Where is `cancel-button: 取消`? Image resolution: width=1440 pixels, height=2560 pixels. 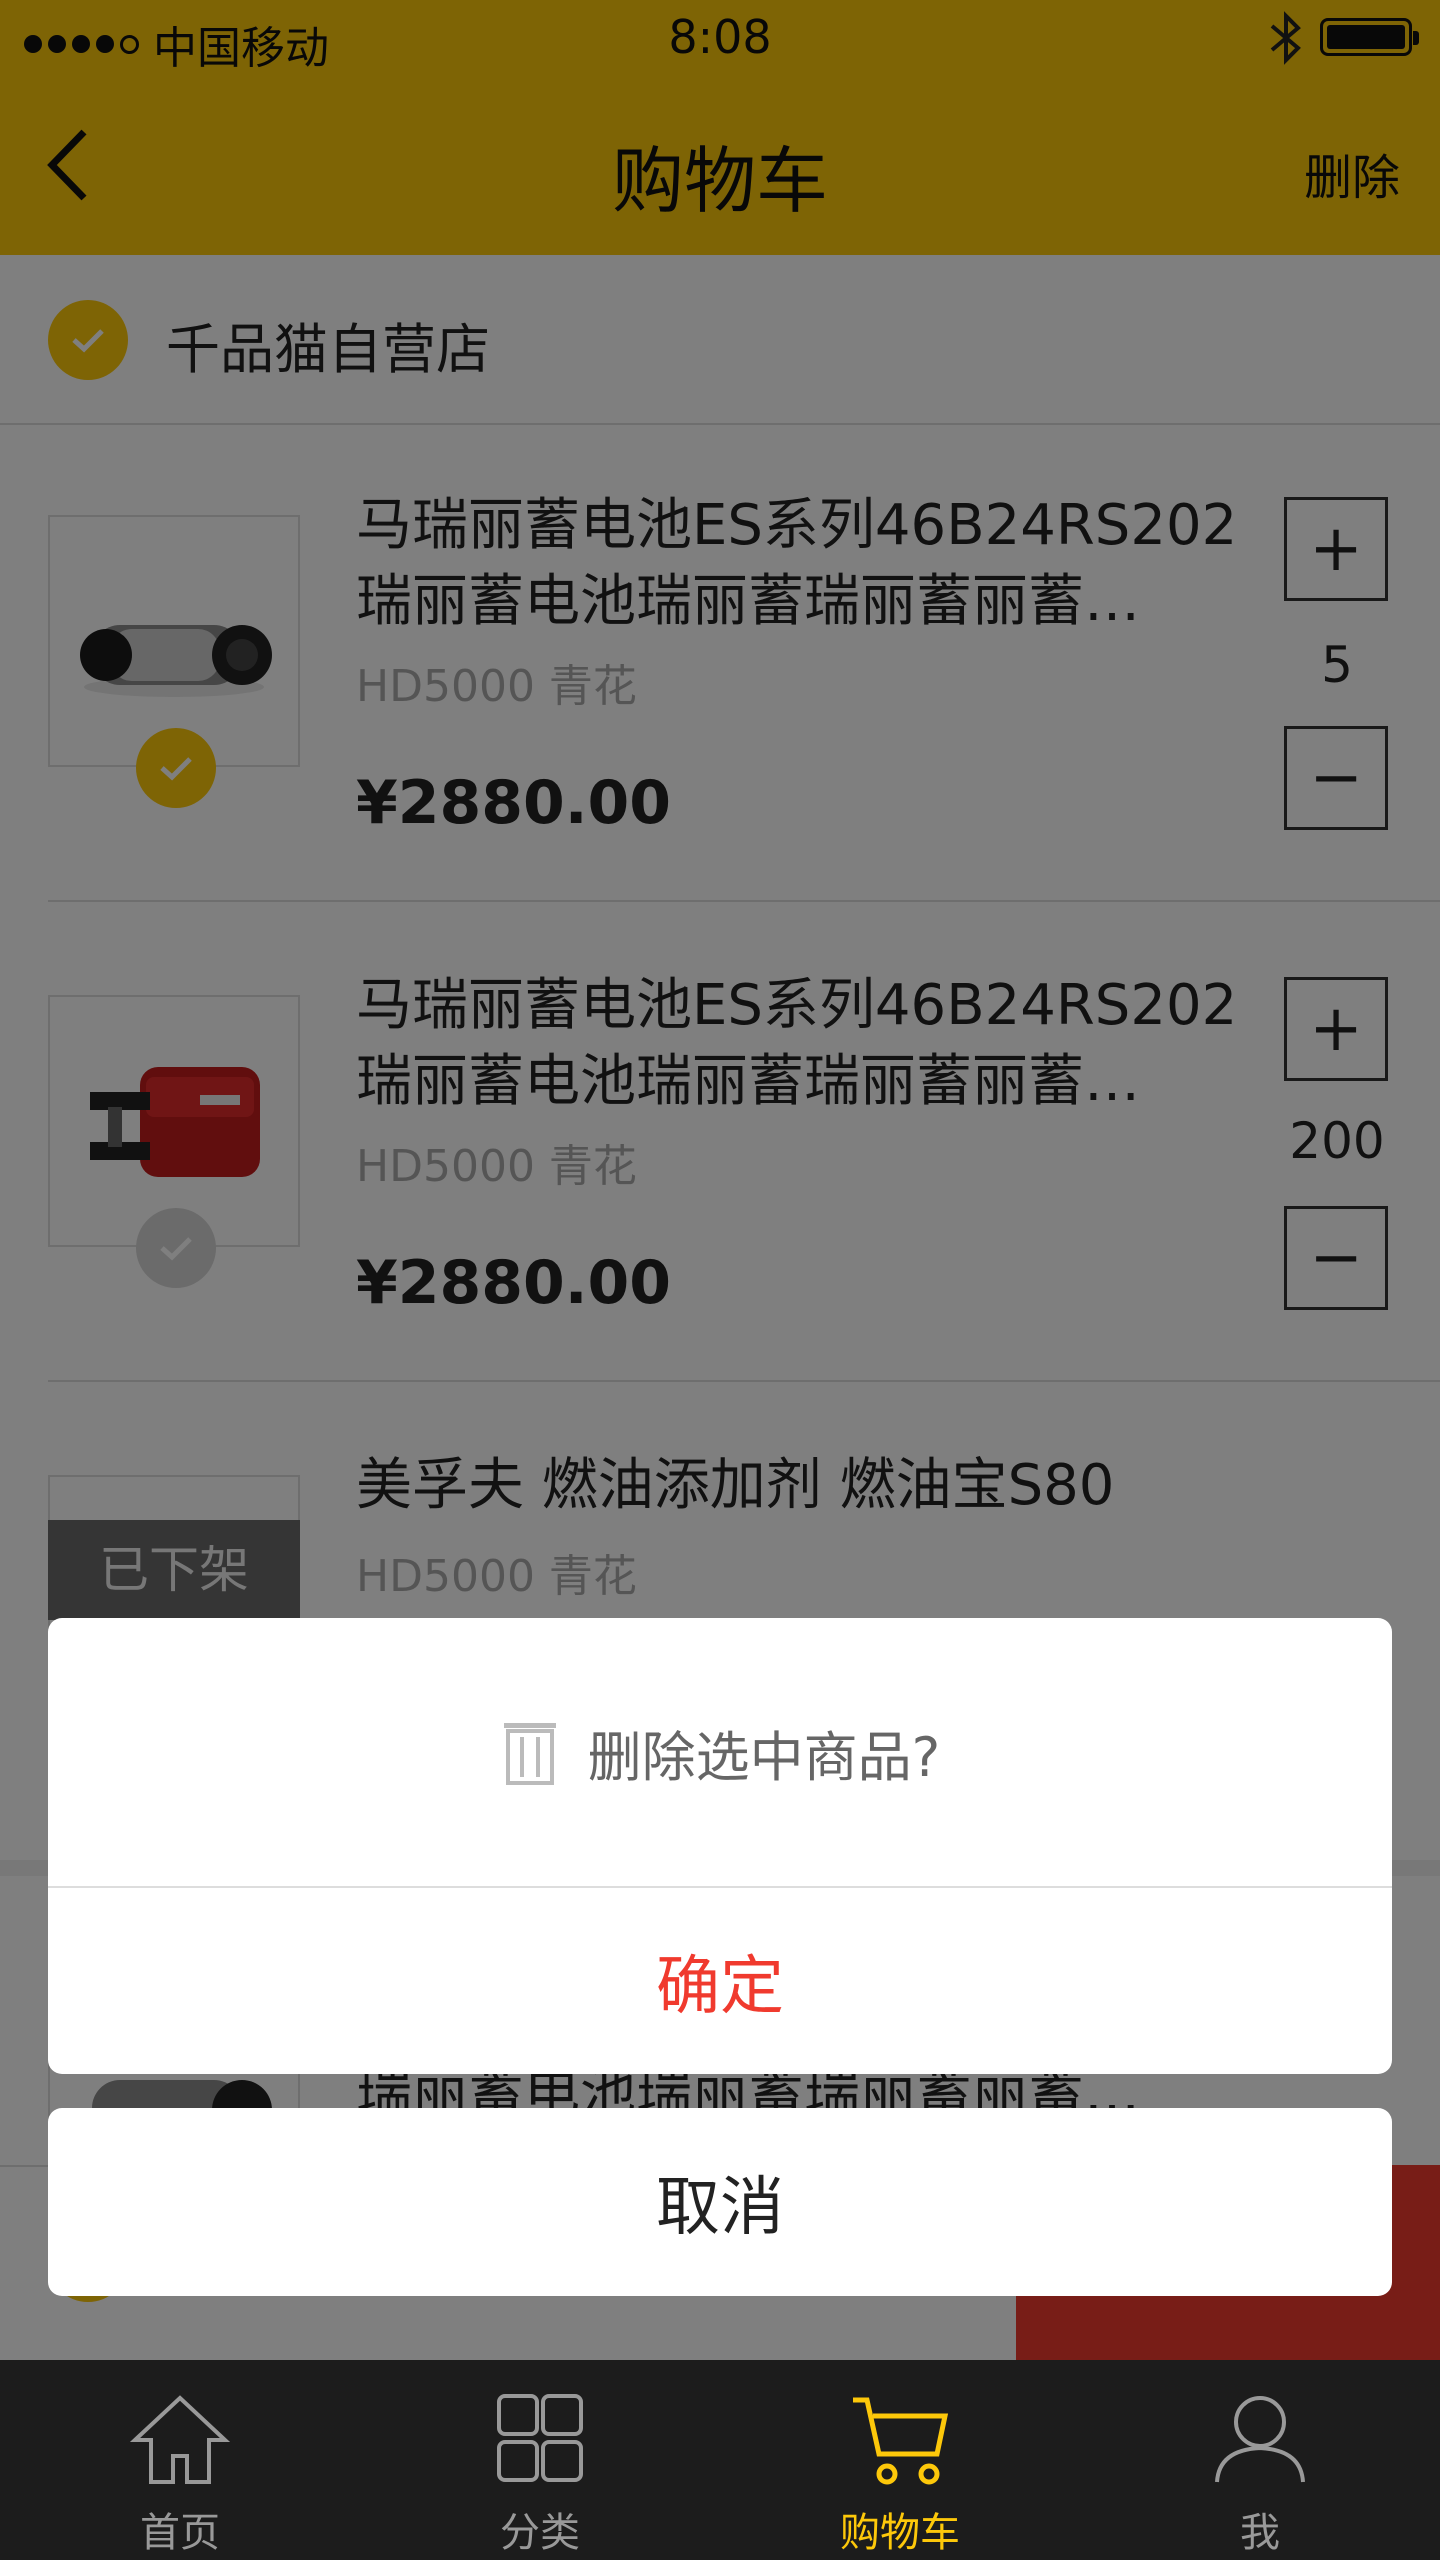 cancel-button: 取消 is located at coordinates (720, 2202).